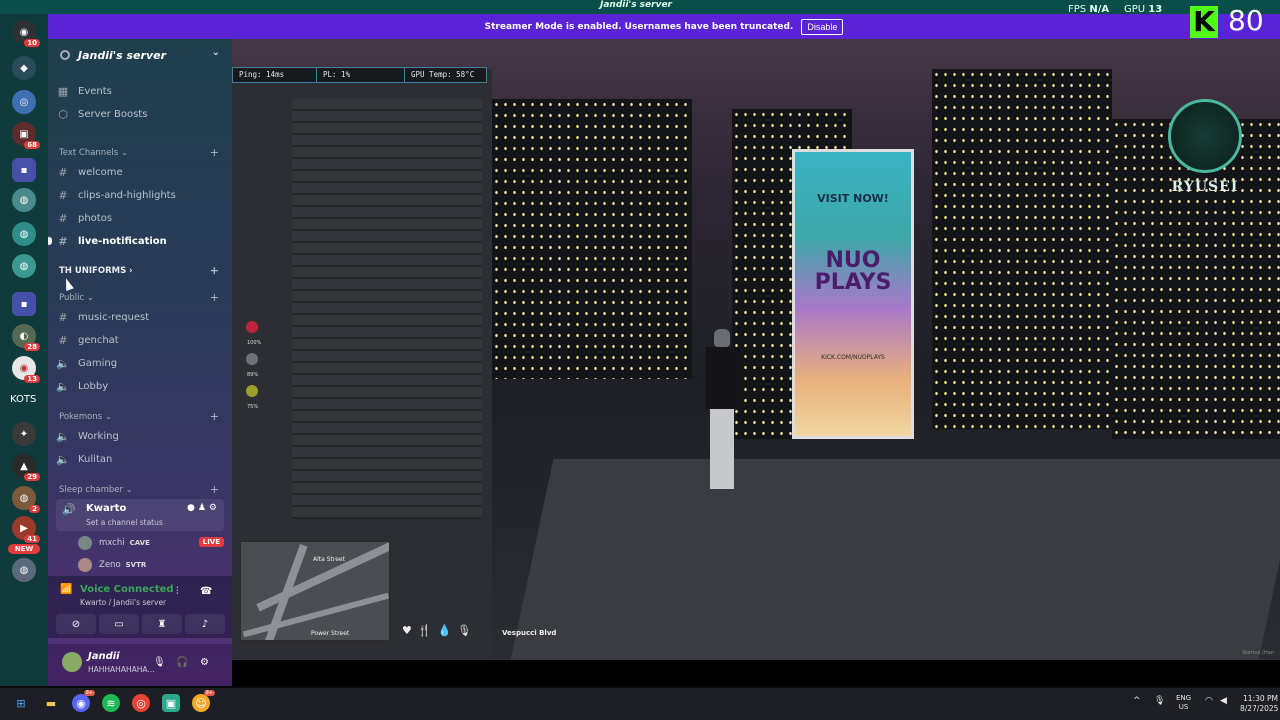 The image size is (1280, 720). Describe the element at coordinates (83, 701) in the screenshot. I see `discord-taskbar-icon: ◉ 9+` at that location.